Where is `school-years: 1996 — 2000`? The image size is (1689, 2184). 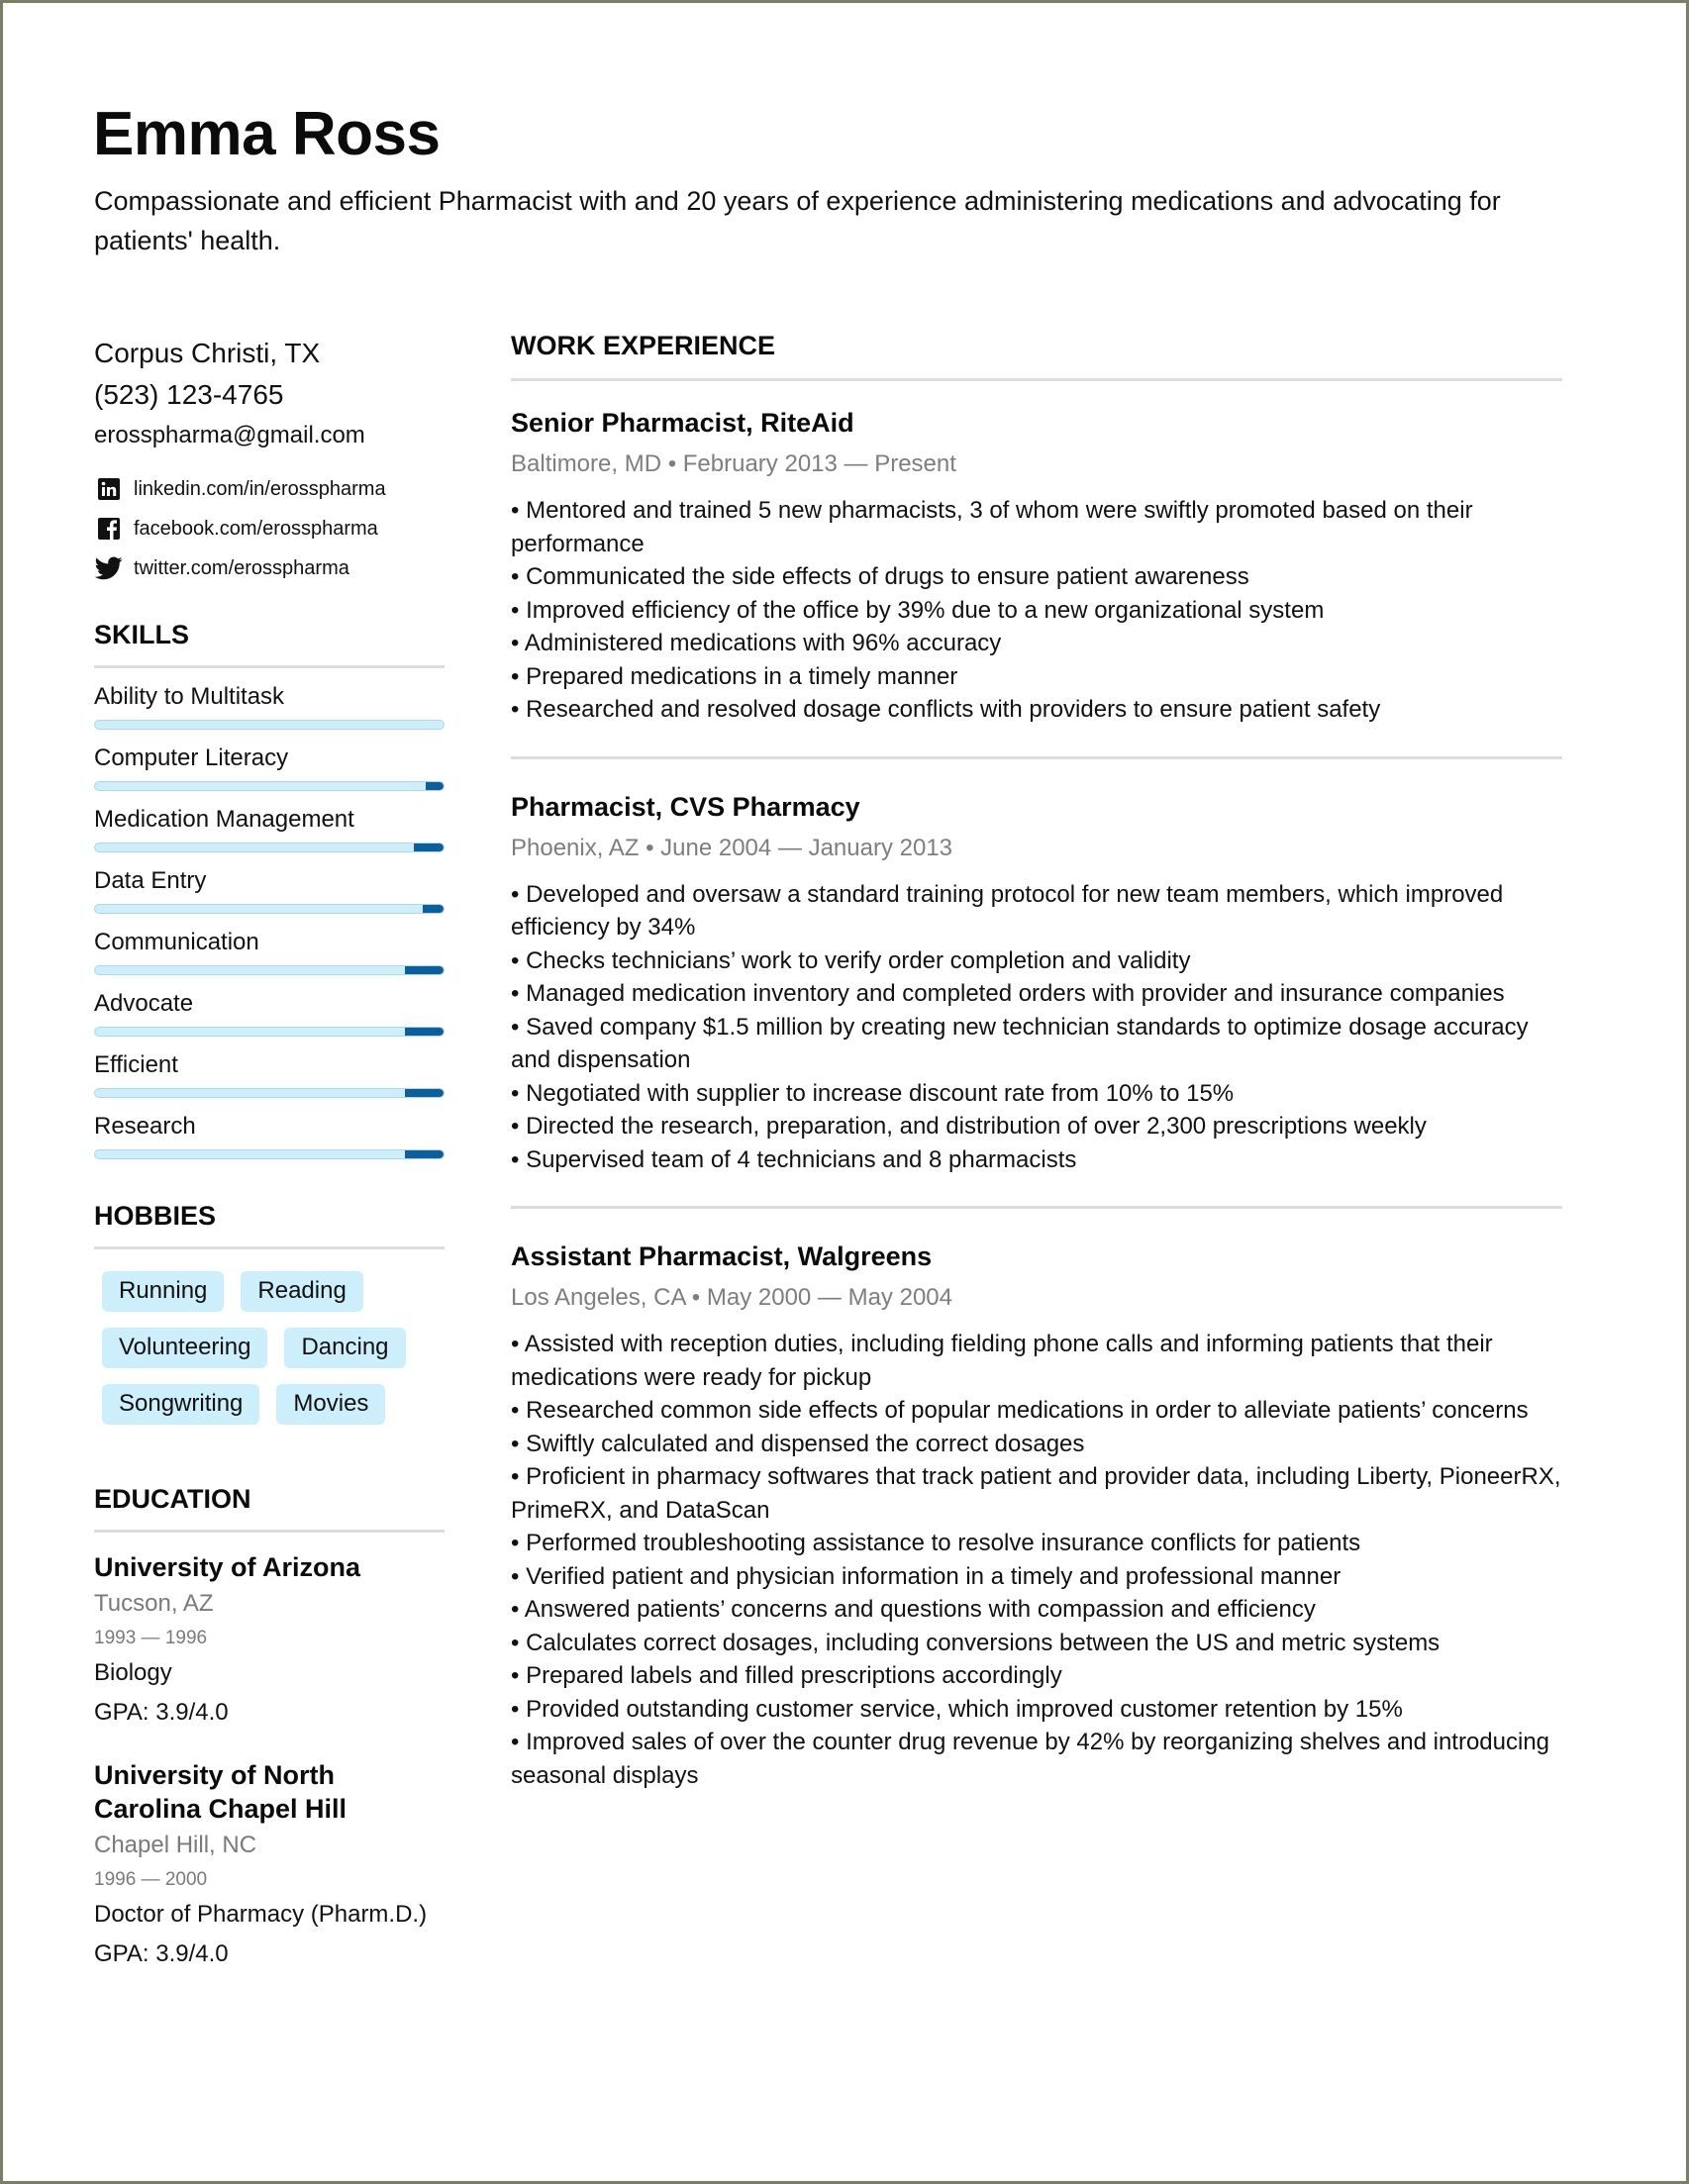 school-years: 1996 — 2000 is located at coordinates (151, 1879).